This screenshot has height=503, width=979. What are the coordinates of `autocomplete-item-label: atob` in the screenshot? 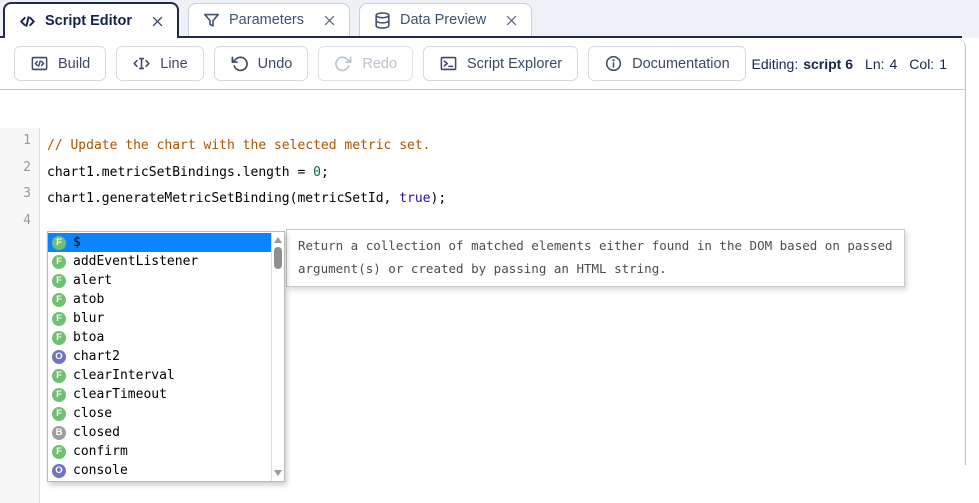 It's located at (89, 299).